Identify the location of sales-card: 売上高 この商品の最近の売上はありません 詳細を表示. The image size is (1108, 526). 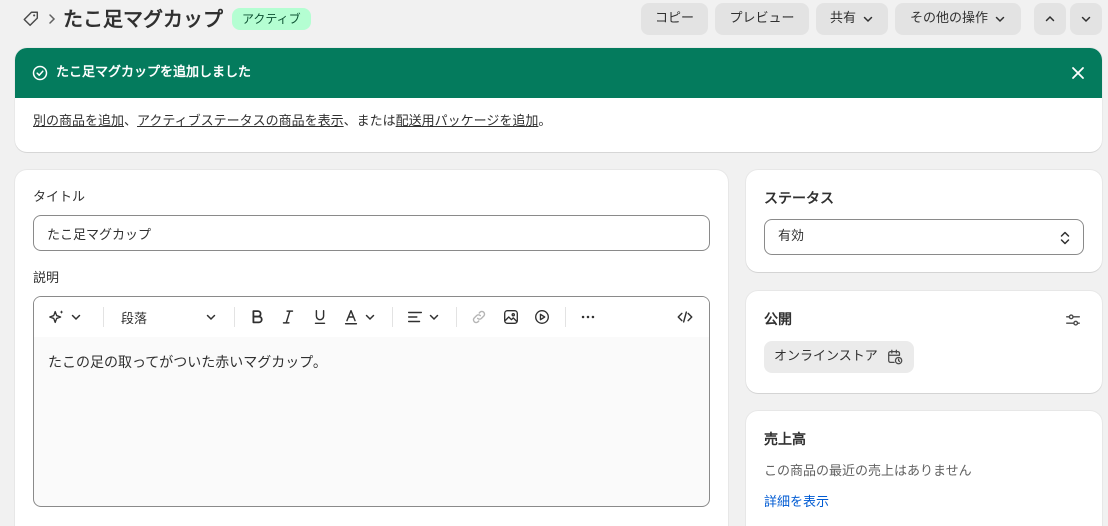
(924, 468).